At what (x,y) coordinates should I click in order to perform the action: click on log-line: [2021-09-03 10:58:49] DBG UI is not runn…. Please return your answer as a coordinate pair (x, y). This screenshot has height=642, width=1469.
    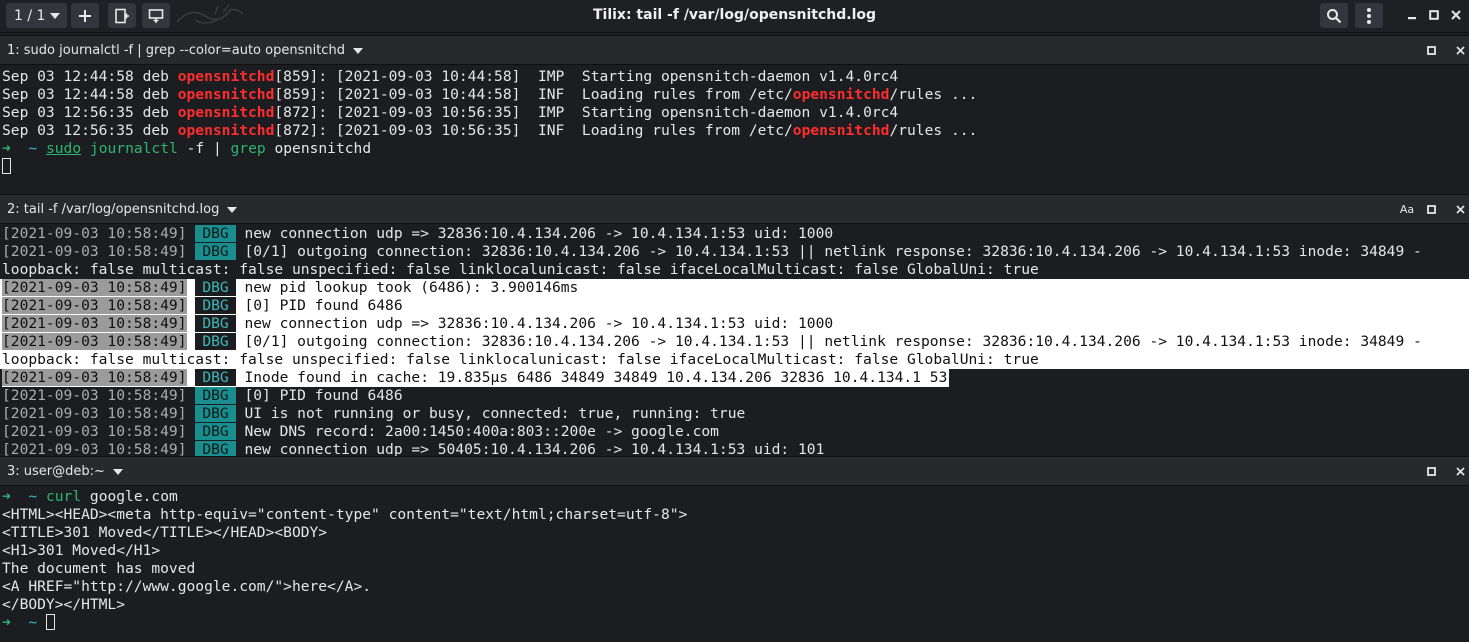
    Looking at the image, I should click on (374, 413).